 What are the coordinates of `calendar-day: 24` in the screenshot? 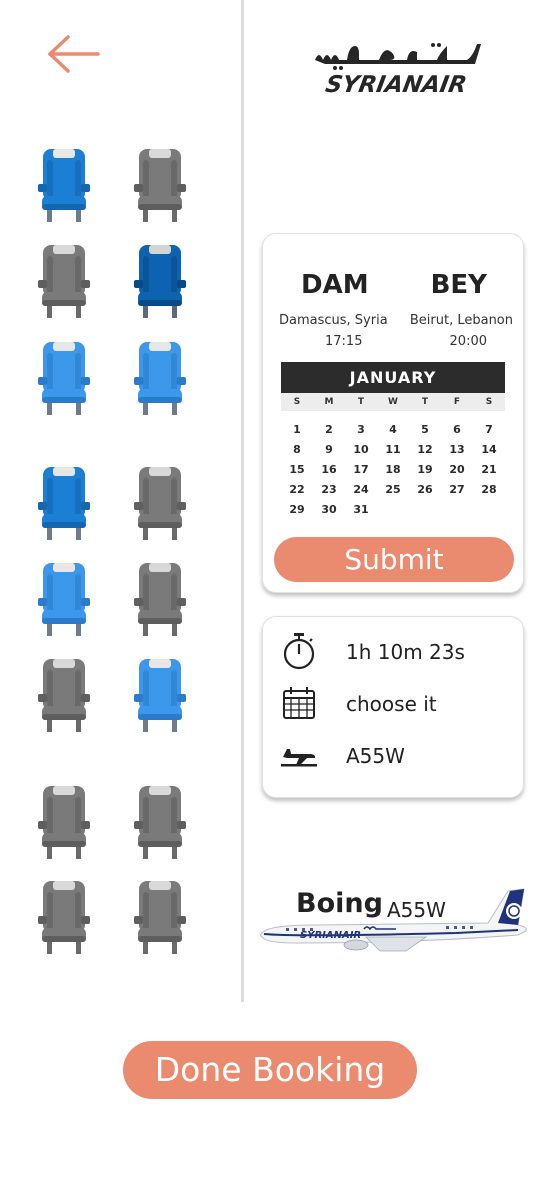 It's located at (361, 489).